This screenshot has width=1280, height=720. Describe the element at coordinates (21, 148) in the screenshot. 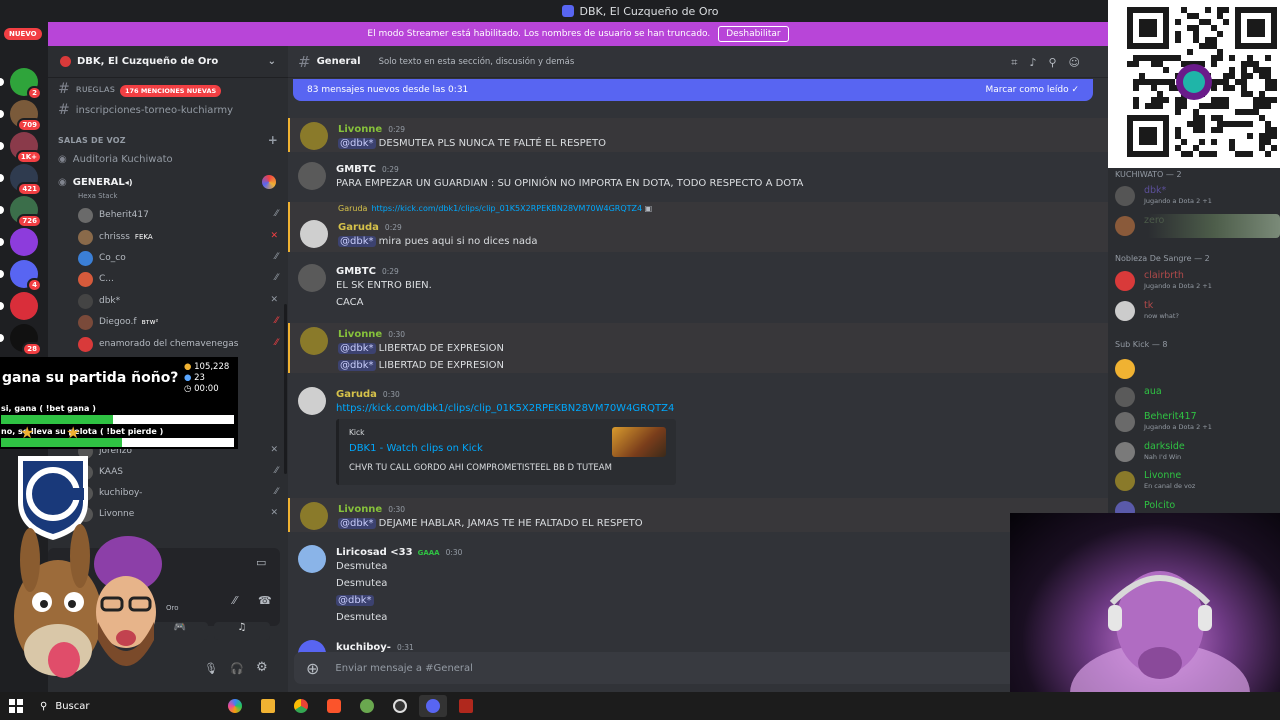

I see `server-icon: 1K+` at that location.